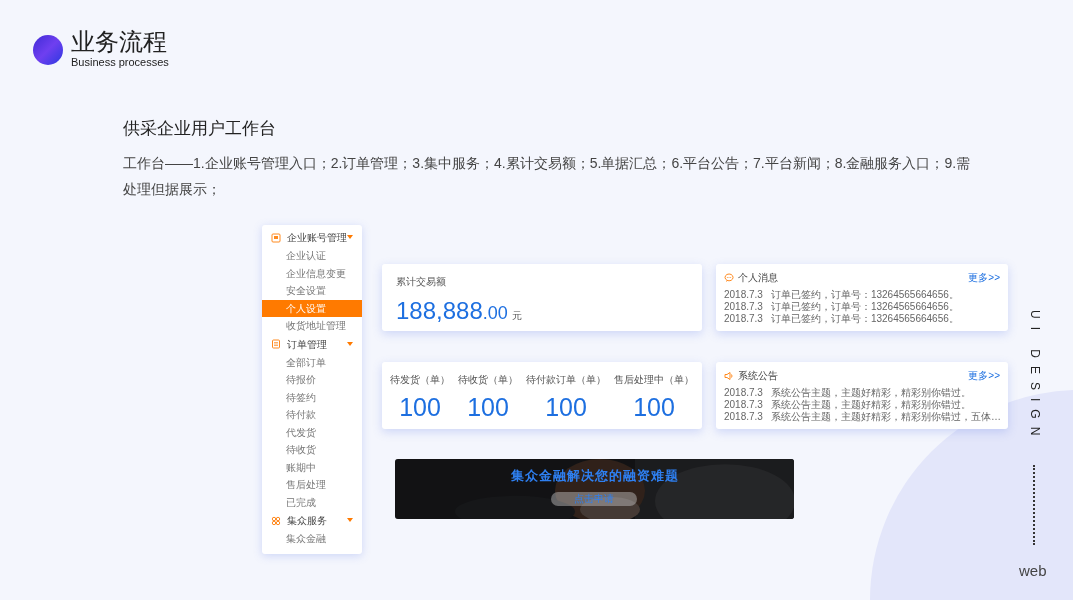  Describe the element at coordinates (312, 397) in the screenshot. I see `sidebar-item: 待签约` at that location.